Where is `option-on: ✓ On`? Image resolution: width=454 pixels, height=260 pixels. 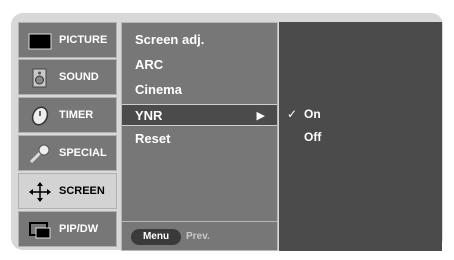
option-on: ✓ On is located at coordinates (360, 114).